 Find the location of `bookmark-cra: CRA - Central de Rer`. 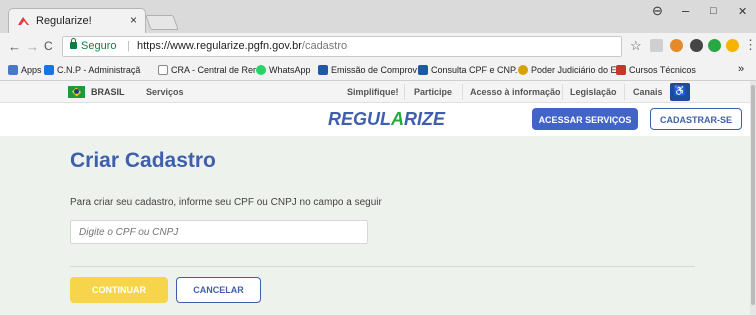

bookmark-cra: CRA - Central de Rer is located at coordinates (207, 70).